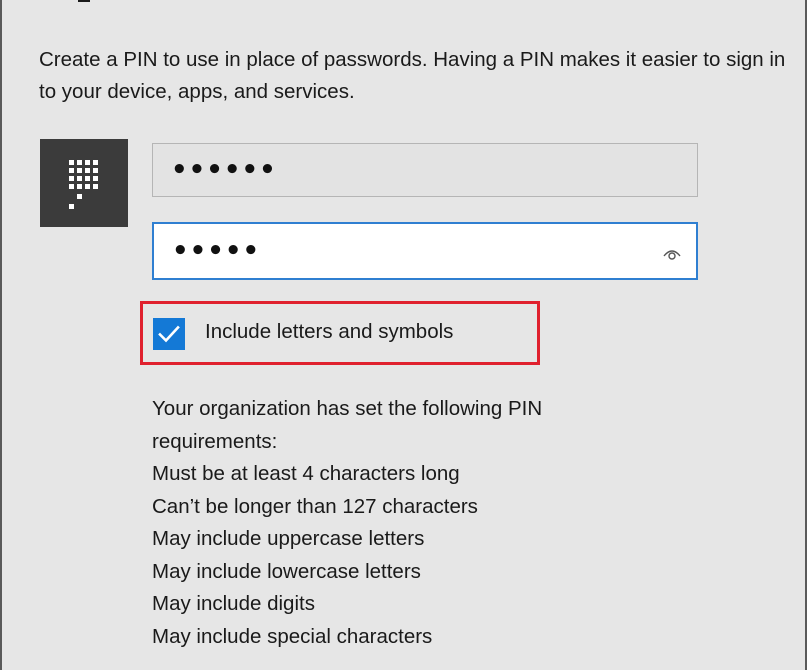 The image size is (807, 670). I want to click on keypad-icon, so click(84, 183).